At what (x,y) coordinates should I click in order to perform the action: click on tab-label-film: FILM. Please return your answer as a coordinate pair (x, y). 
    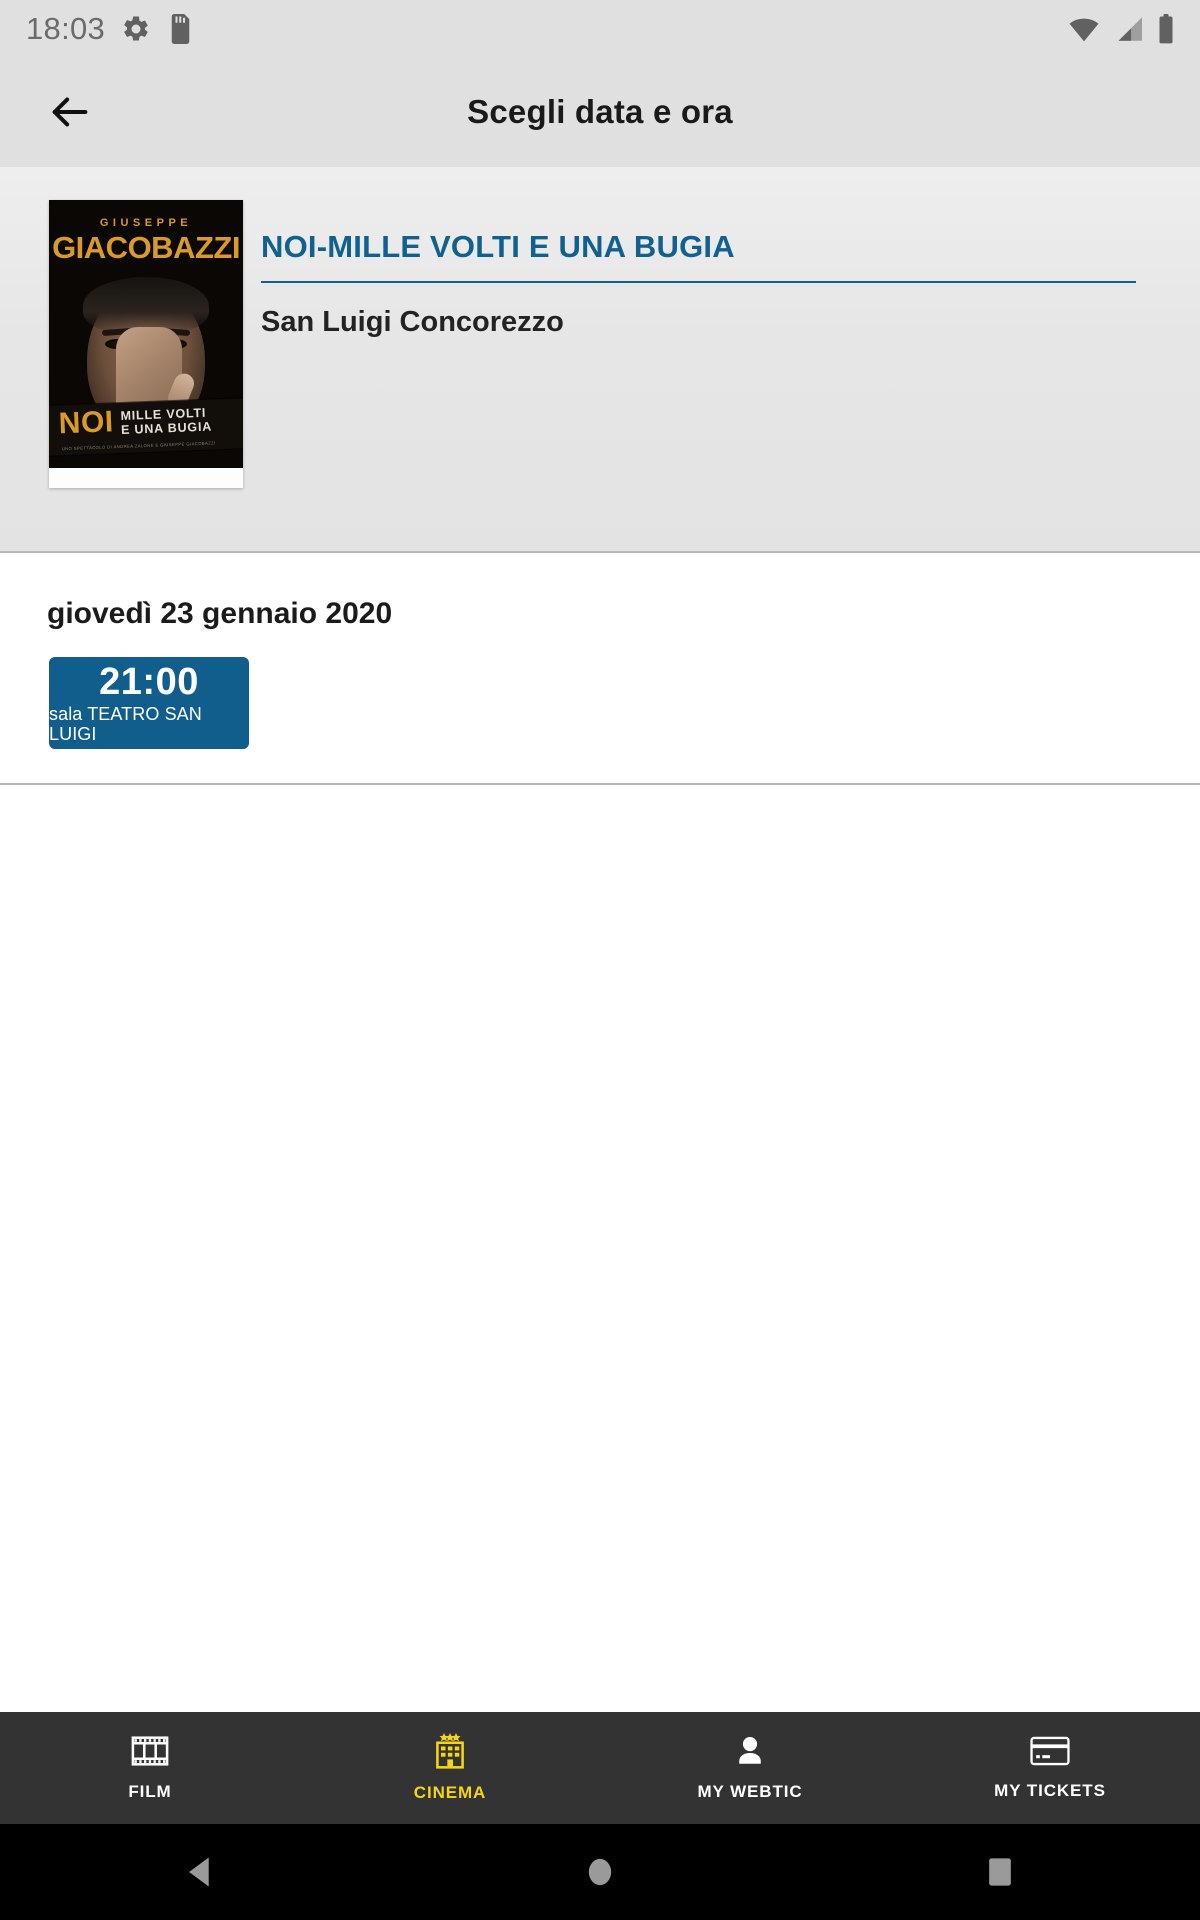
    Looking at the image, I should click on (150, 1791).